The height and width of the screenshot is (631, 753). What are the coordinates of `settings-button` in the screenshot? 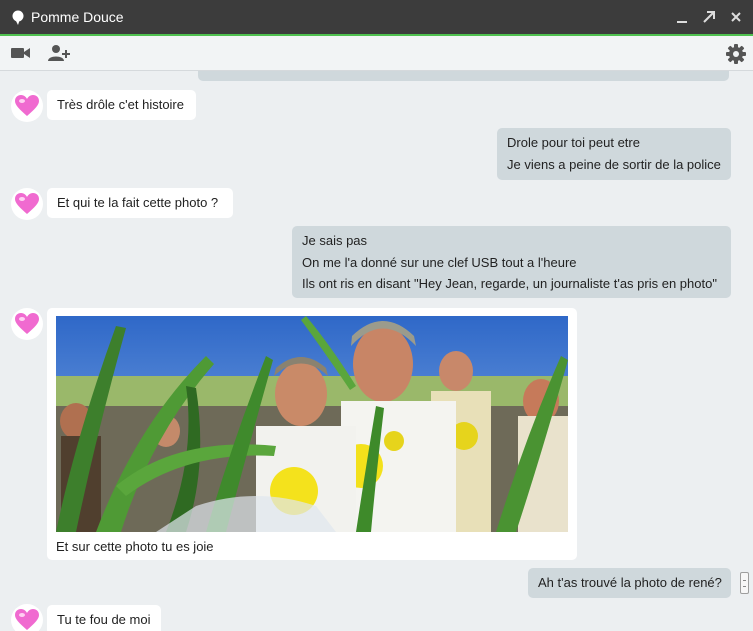 It's located at (736, 53).